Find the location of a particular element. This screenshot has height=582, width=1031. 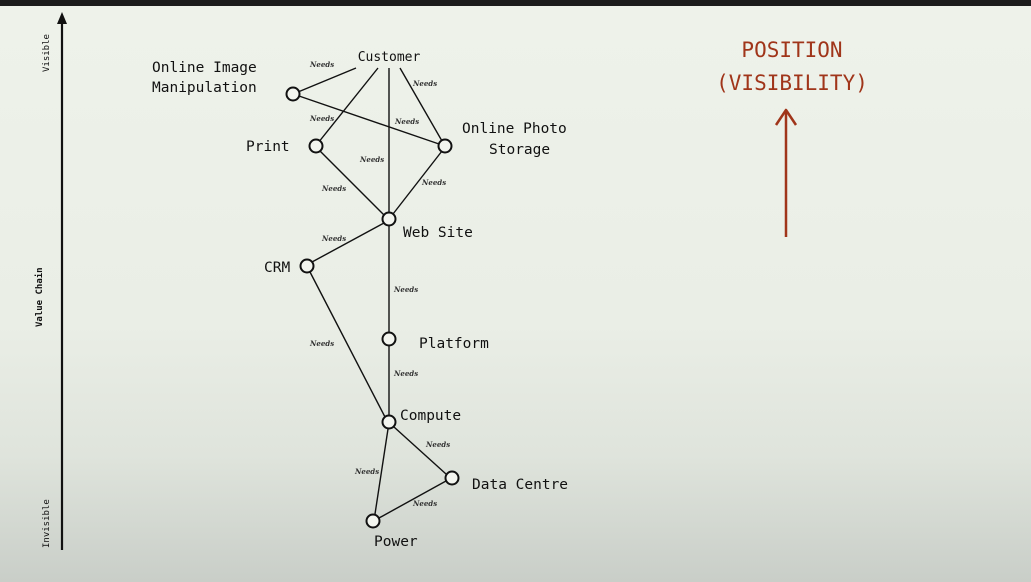

edges-group is located at coordinates (372, 293).